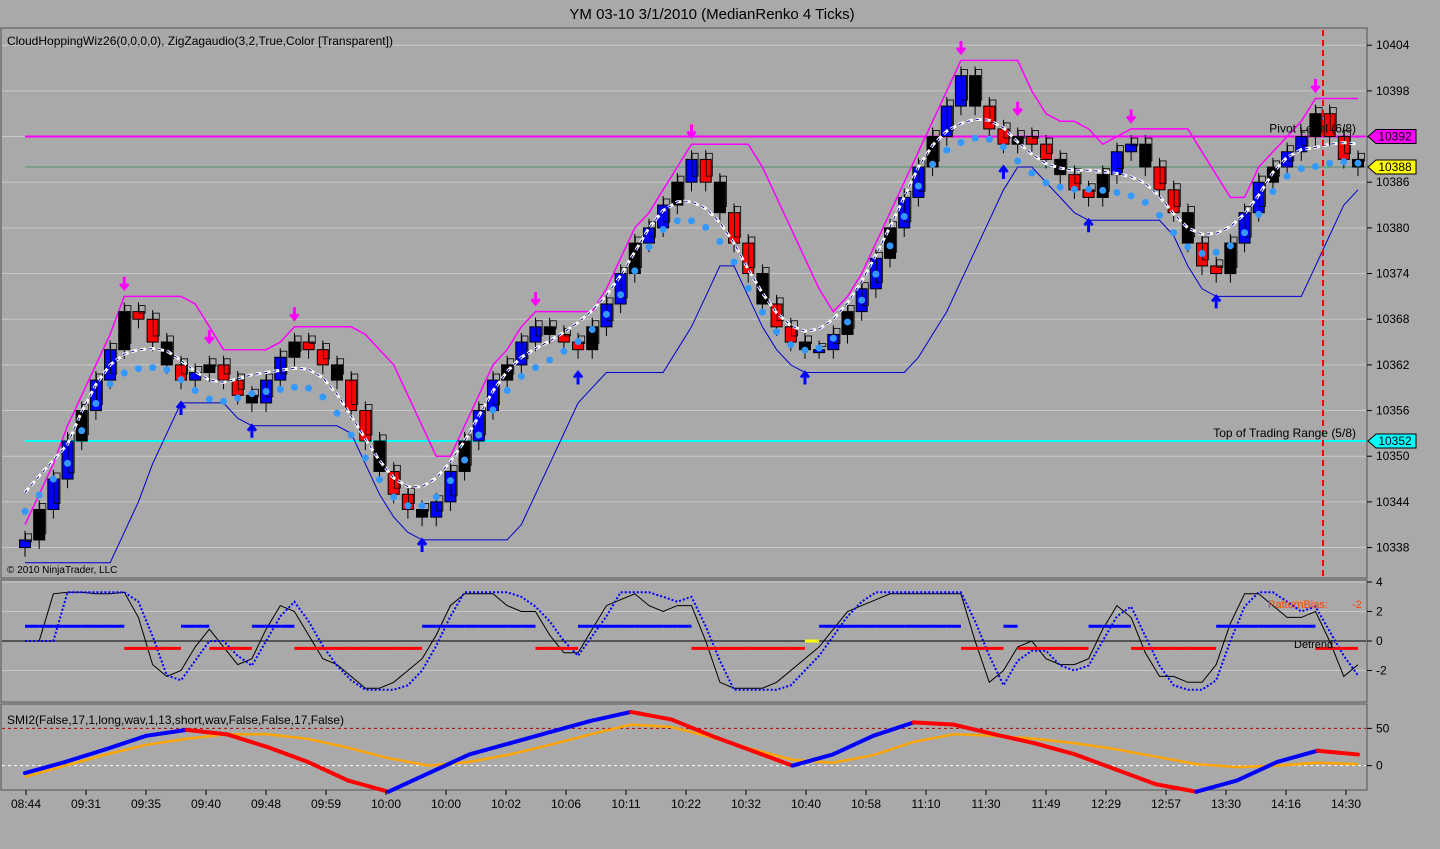 Image resolution: width=1440 pixels, height=849 pixels. Describe the element at coordinates (1395, 167) in the screenshot. I see `price-level-tag-label: 10388` at that location.